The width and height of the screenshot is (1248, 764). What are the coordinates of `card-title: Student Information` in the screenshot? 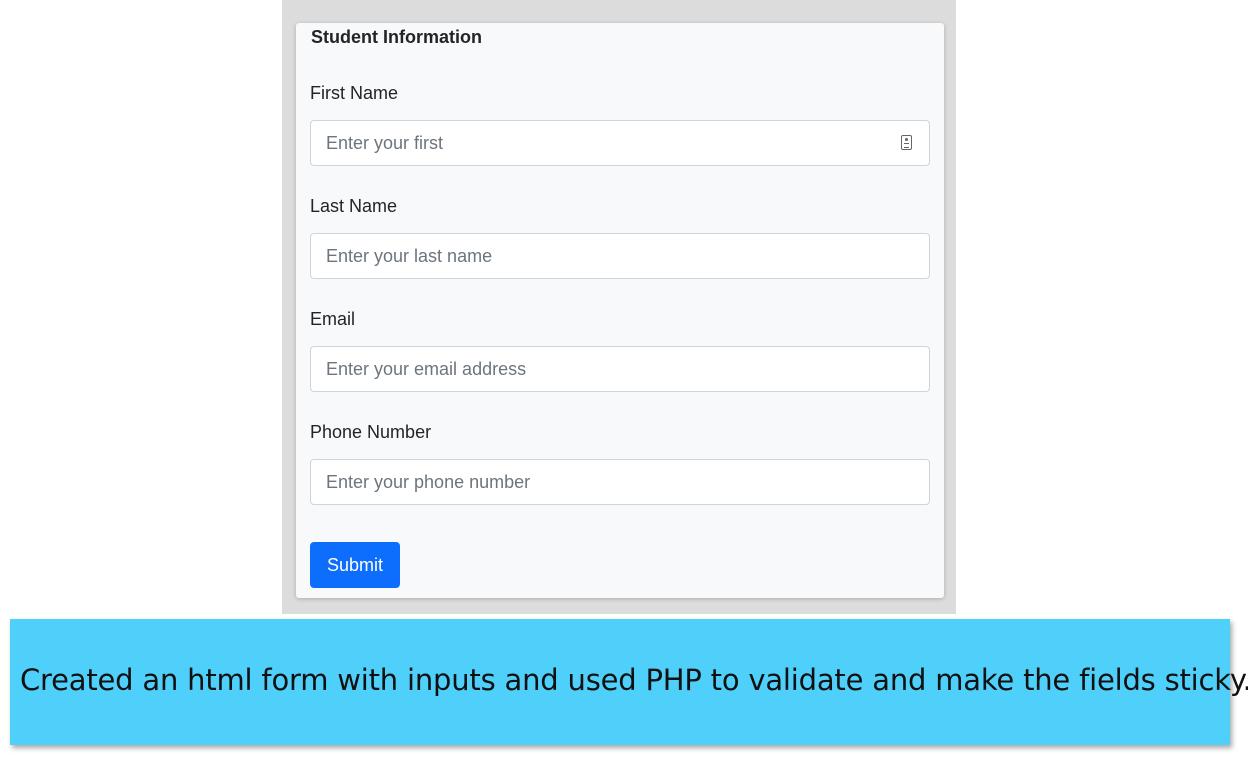 It's located at (396, 37).